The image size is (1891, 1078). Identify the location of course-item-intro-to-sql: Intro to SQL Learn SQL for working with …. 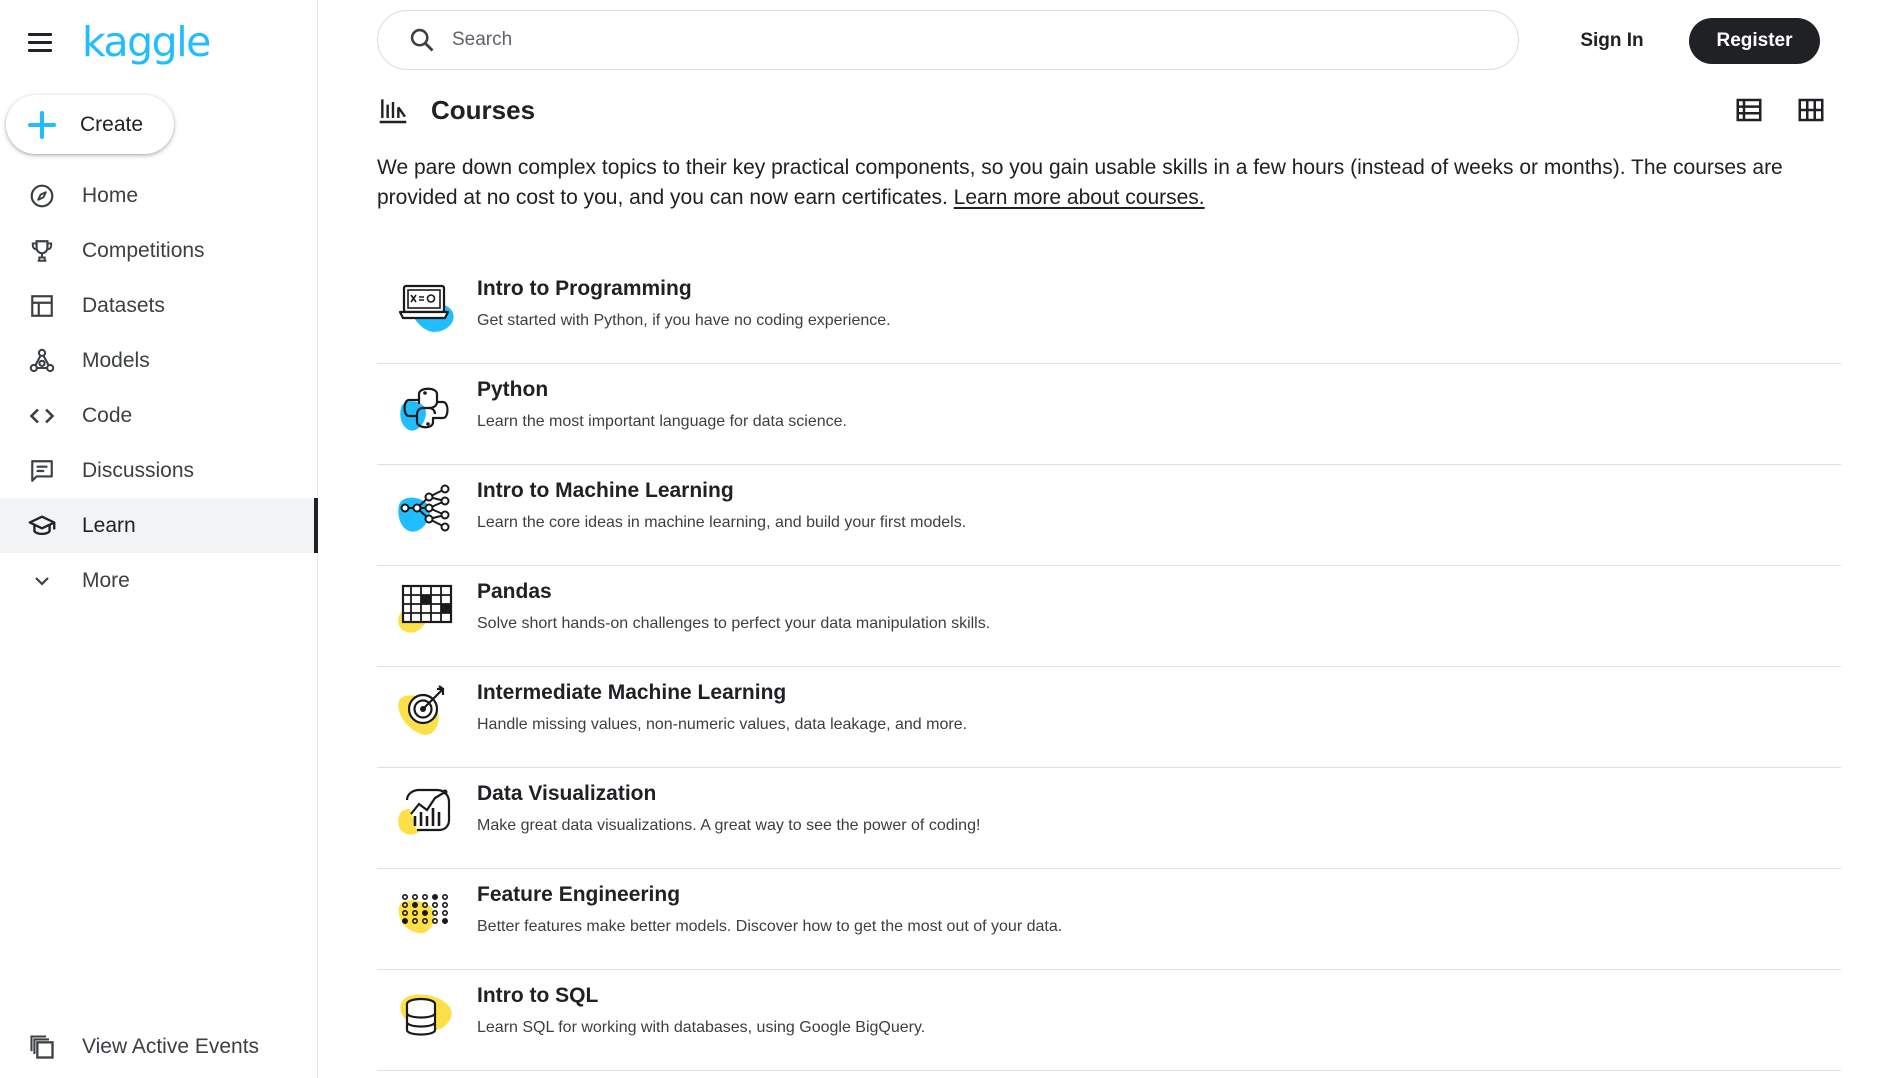
(1109, 1020).